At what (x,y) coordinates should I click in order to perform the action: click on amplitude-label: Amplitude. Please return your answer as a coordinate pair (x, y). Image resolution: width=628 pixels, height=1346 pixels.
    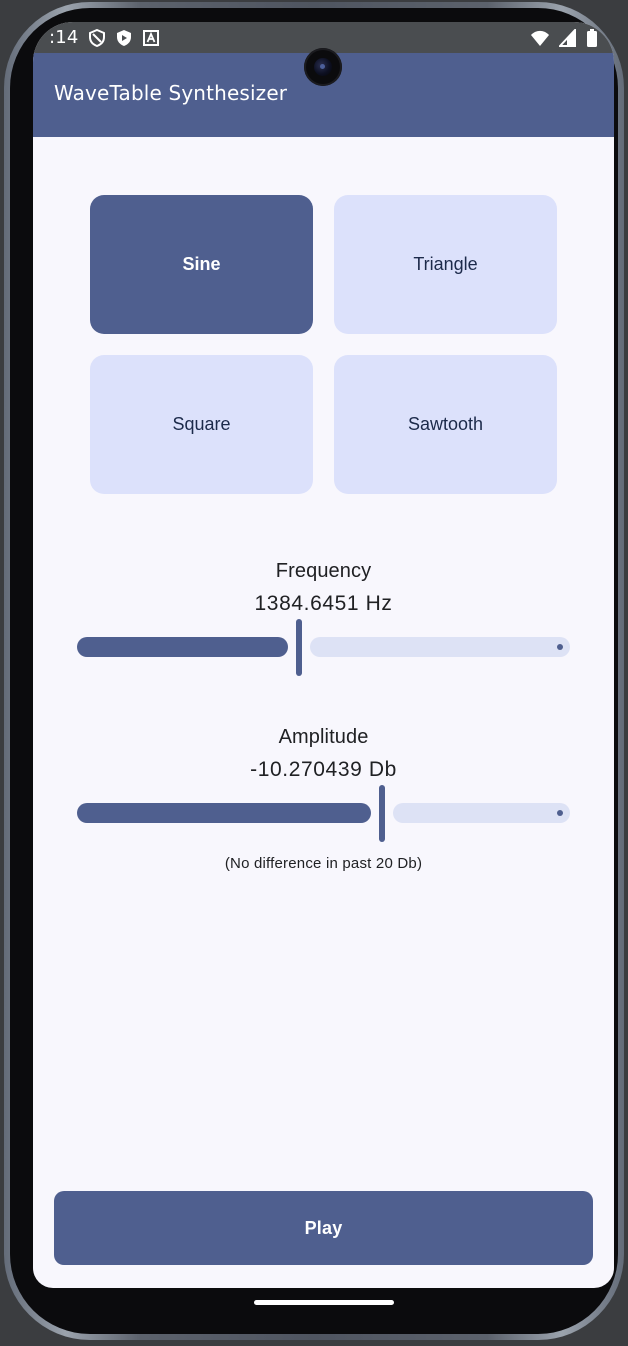
    Looking at the image, I should click on (323, 737).